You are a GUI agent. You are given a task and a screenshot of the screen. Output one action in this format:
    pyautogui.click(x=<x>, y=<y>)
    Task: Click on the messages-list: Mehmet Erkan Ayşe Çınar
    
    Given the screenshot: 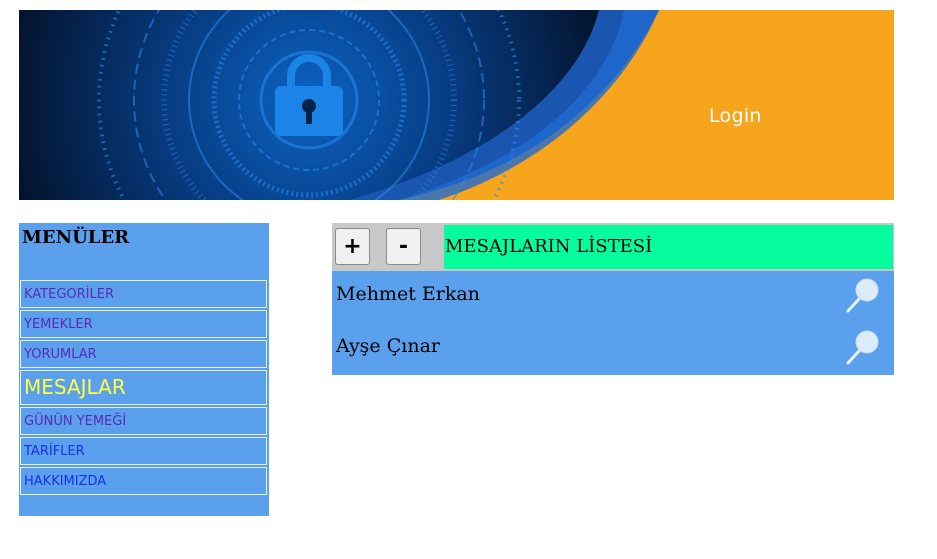 What is the action you would take?
    pyautogui.click(x=613, y=323)
    